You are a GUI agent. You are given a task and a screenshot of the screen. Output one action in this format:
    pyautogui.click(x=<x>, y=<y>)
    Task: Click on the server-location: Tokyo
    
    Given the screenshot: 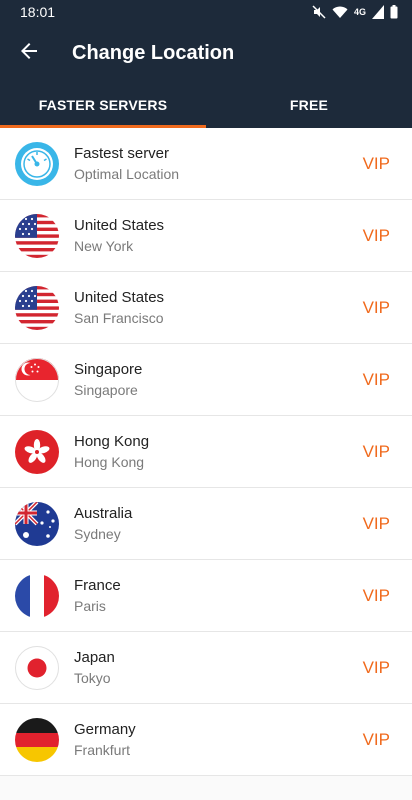 What is the action you would take?
    pyautogui.click(x=92, y=677)
    